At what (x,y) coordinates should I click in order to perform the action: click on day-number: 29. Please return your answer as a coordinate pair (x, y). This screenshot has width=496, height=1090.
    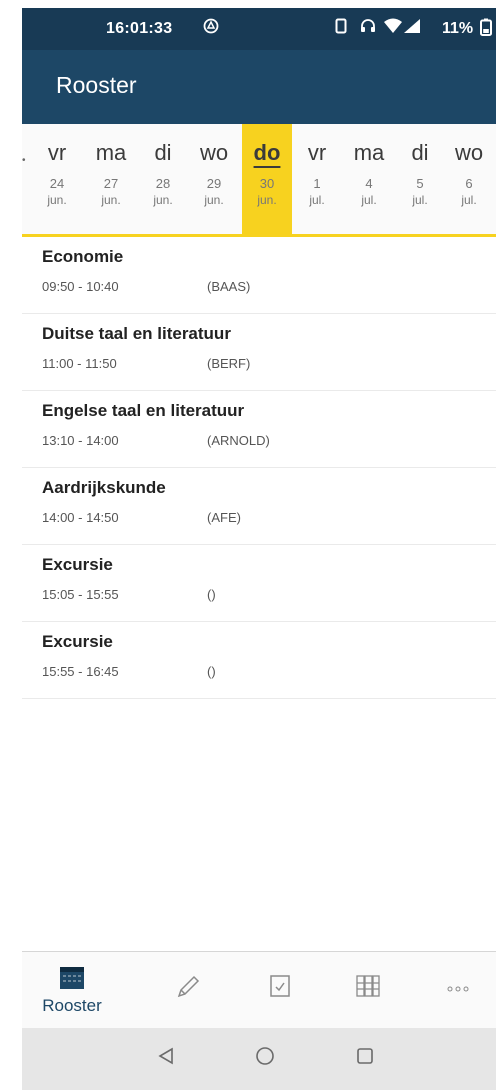
    Looking at the image, I should click on (214, 183).